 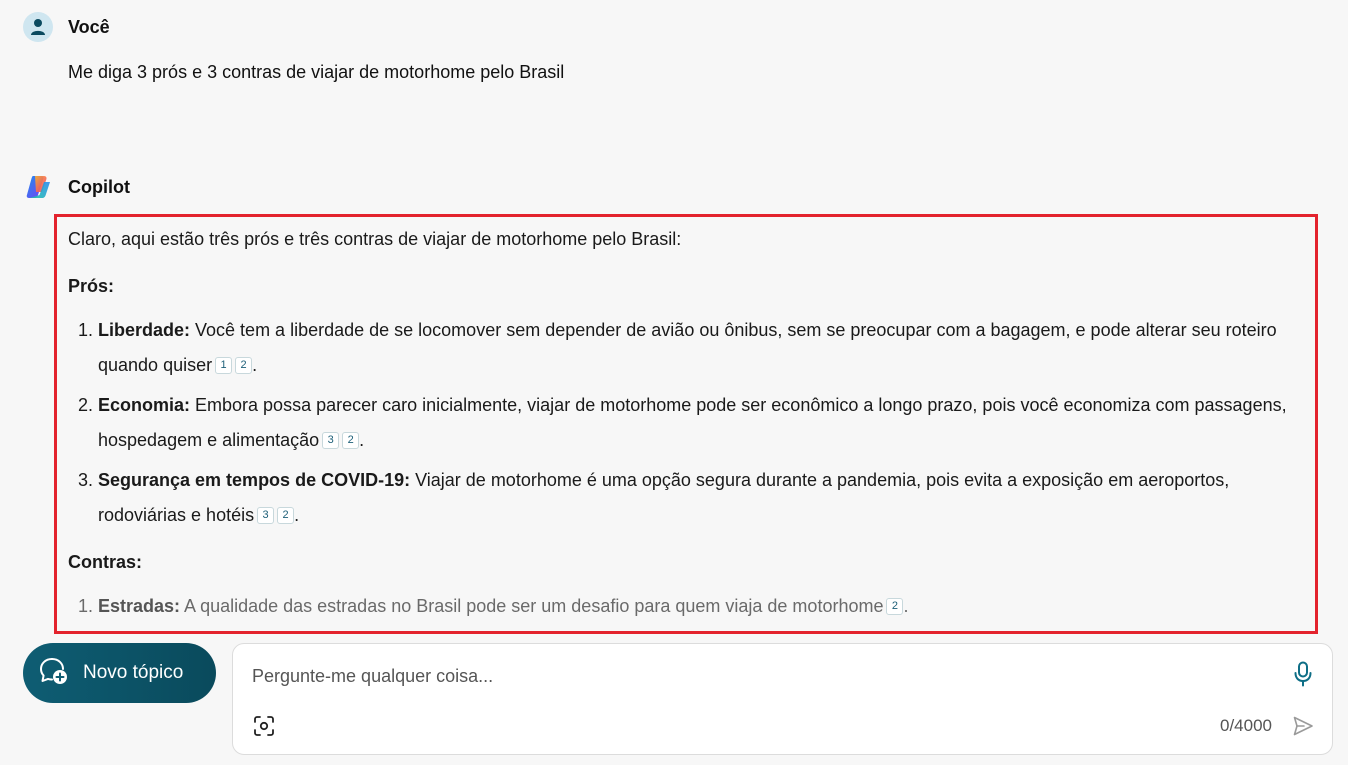 I want to click on visual-search-icon, so click(x=264, y=726).